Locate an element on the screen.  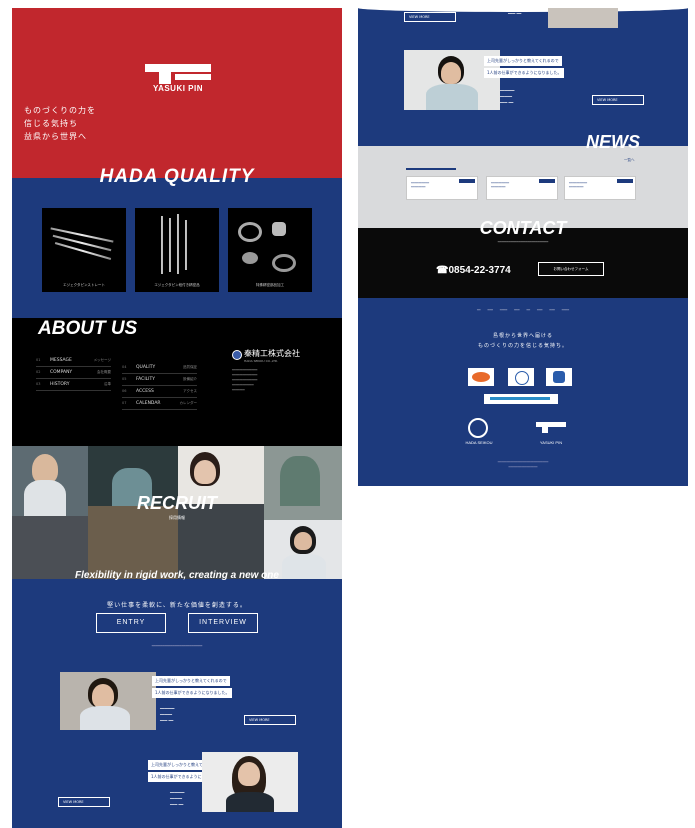
interview-1-caption-2: 1人前の仕事ができるようになりました。 is located at coordinates (192, 693).